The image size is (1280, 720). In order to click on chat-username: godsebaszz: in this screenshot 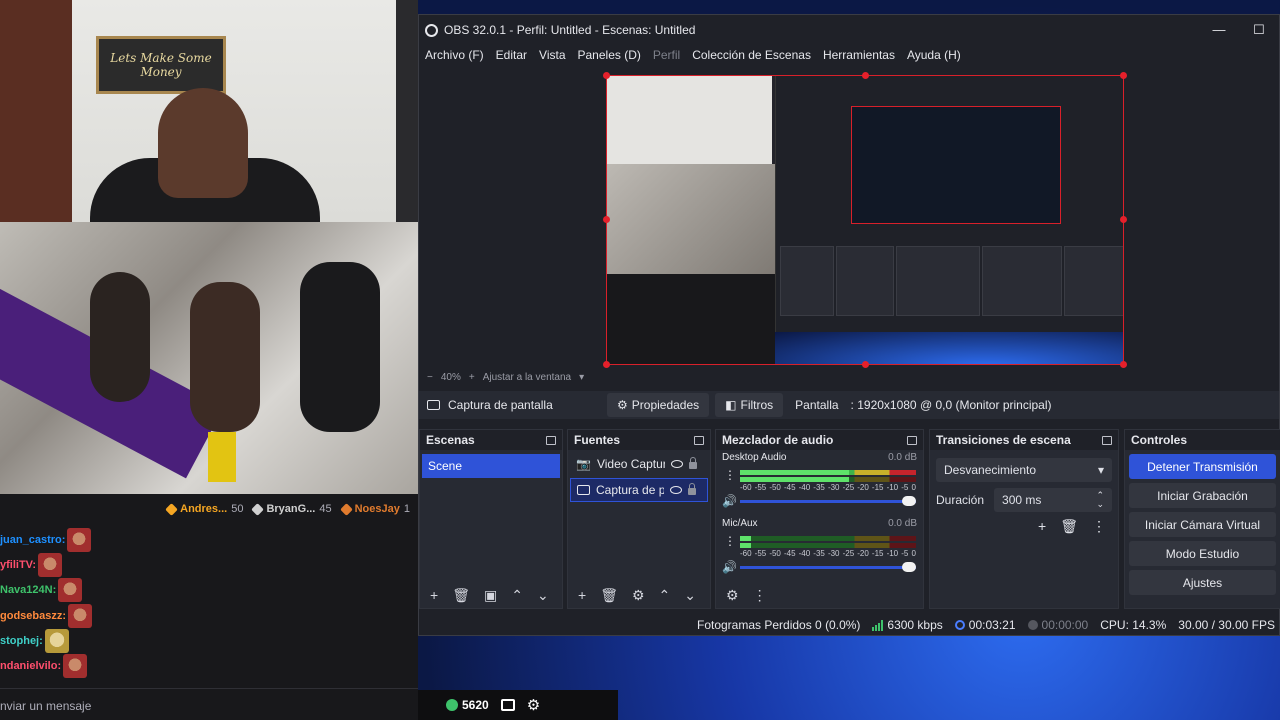, I will do `click(33, 616)`.